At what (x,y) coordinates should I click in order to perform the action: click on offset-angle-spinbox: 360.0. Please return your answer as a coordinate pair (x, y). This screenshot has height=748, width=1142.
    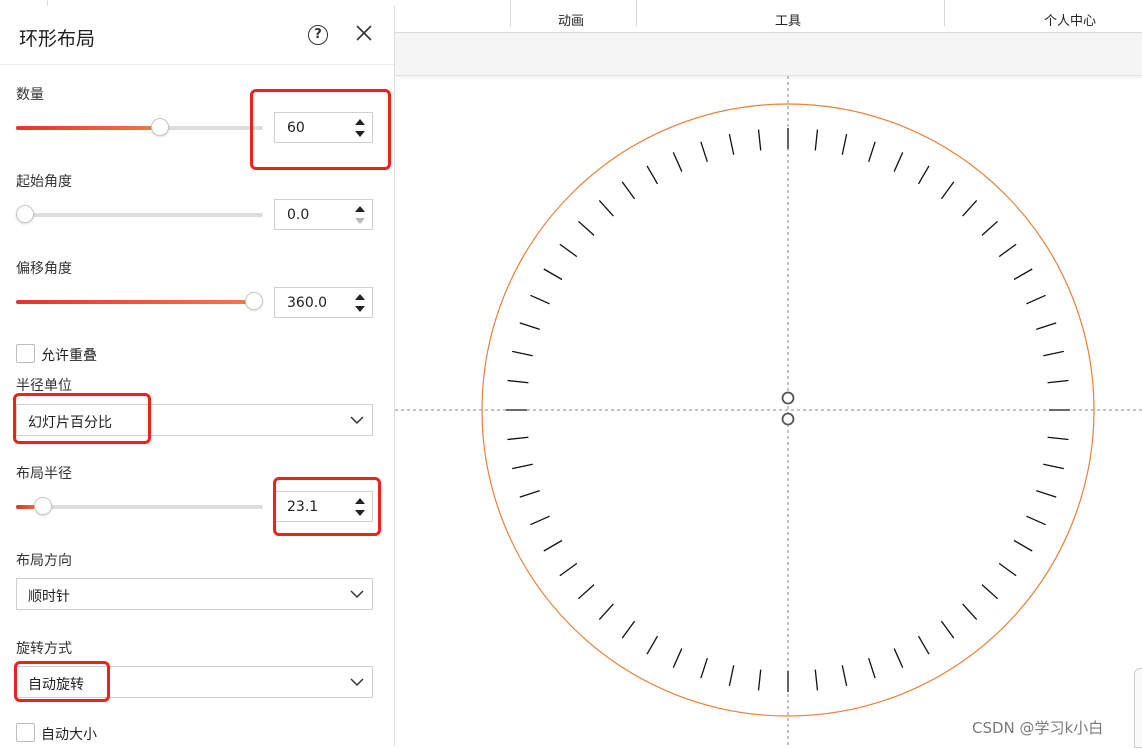
    Looking at the image, I should click on (323, 302).